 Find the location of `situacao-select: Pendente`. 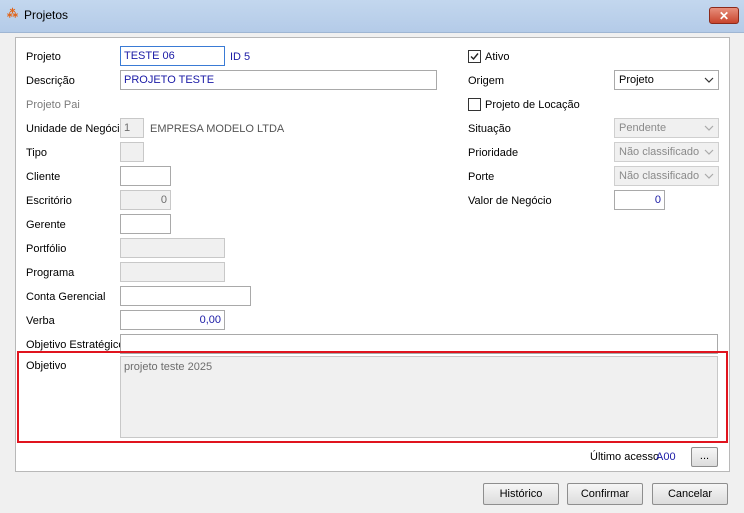

situacao-select: Pendente is located at coordinates (666, 128).